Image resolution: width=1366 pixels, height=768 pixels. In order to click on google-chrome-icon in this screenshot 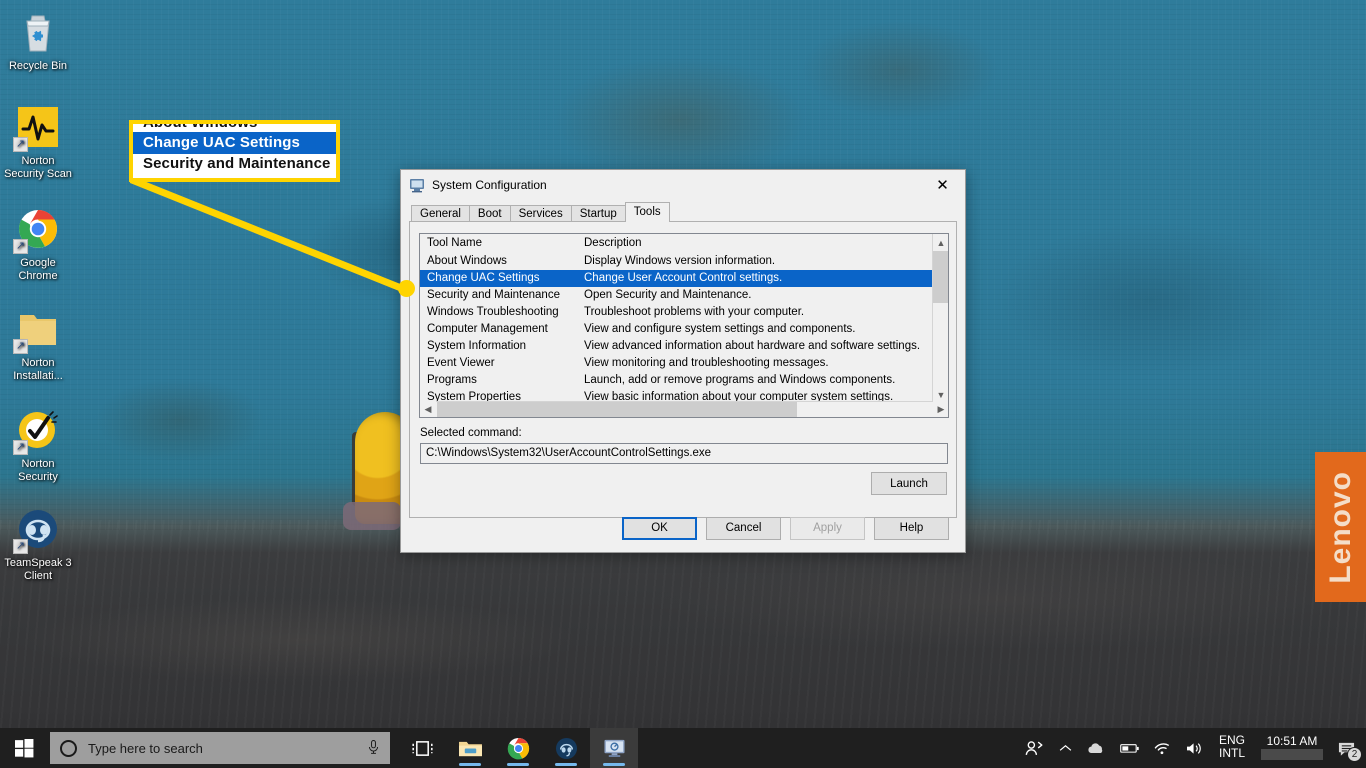, I will do `click(518, 748)`.